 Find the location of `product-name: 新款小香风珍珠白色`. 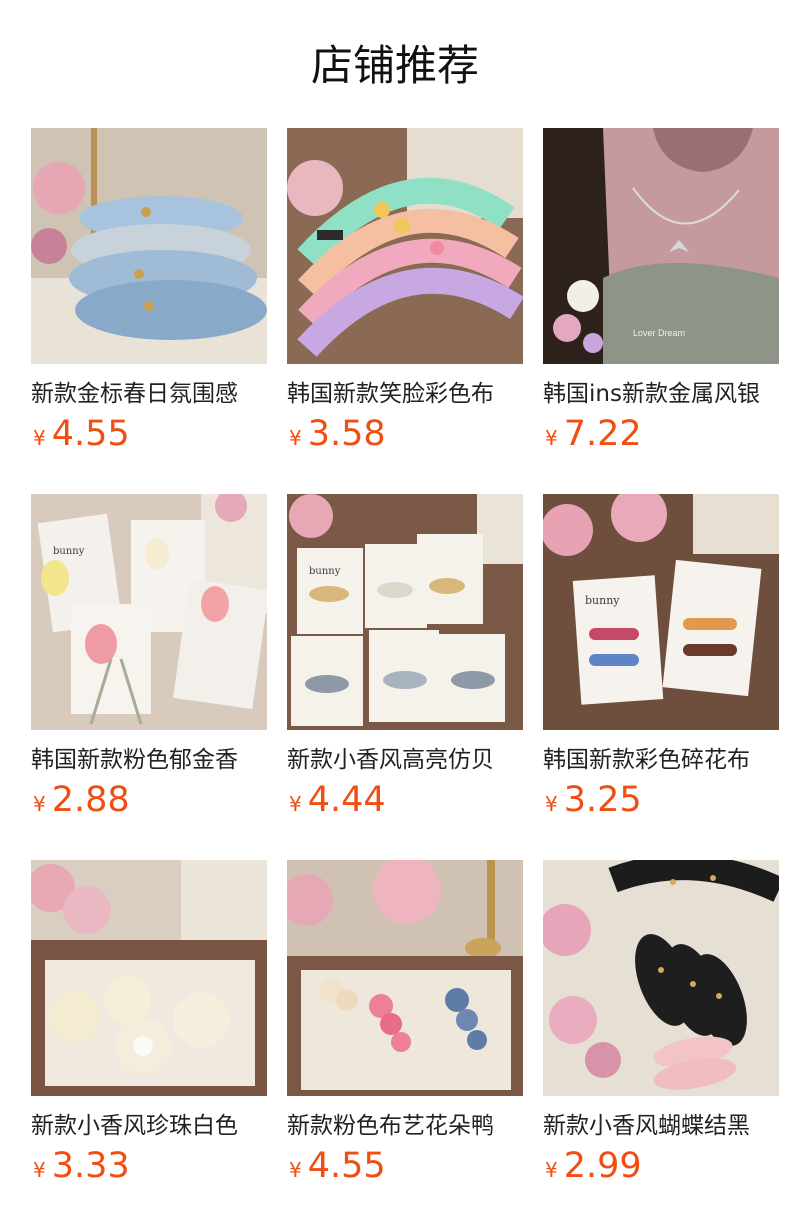

product-name: 新款小香风珍珠白色 is located at coordinates (149, 1126).